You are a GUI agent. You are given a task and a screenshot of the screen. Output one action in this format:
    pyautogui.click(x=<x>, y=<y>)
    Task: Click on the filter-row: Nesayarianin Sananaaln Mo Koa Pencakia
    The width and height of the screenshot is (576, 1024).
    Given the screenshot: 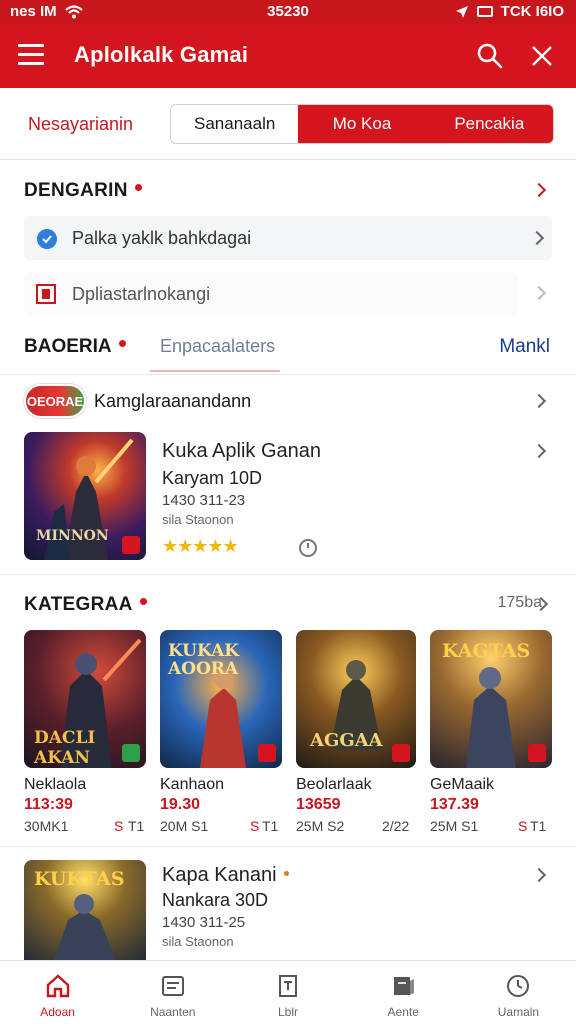 What is the action you would take?
    pyautogui.click(x=288, y=124)
    